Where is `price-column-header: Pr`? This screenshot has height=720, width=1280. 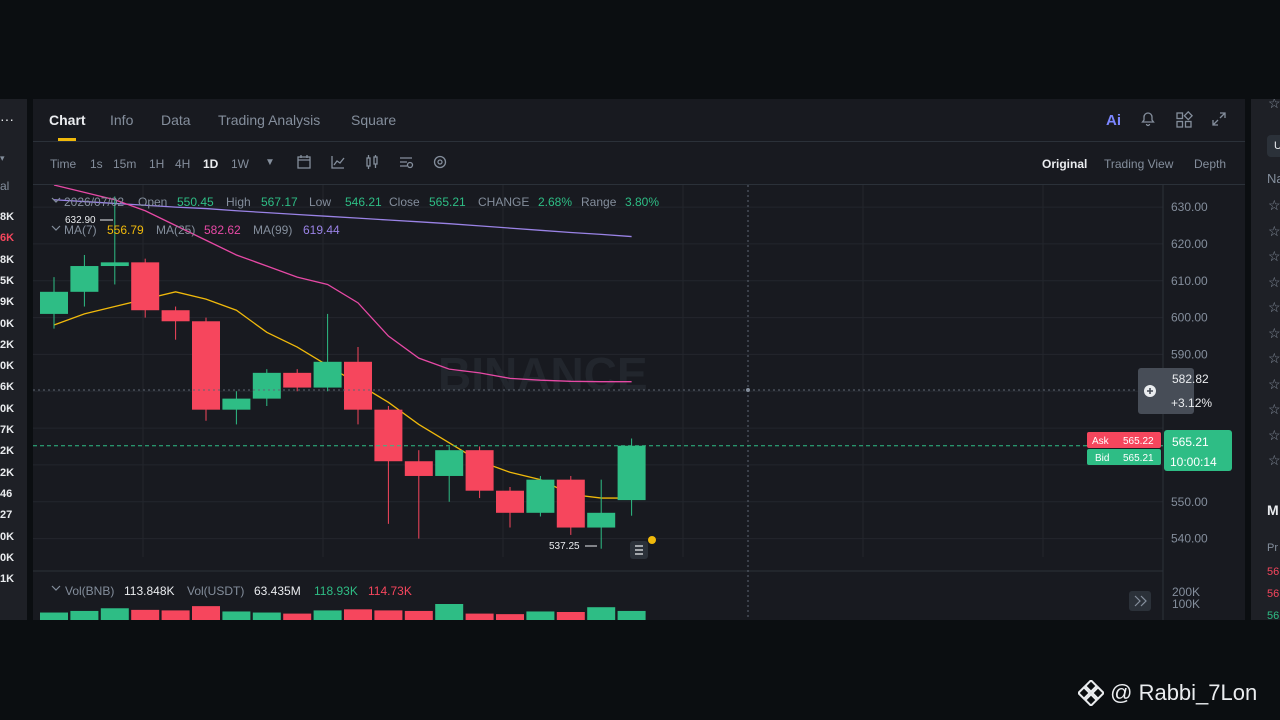
price-column-header: Pr is located at coordinates (1272, 548).